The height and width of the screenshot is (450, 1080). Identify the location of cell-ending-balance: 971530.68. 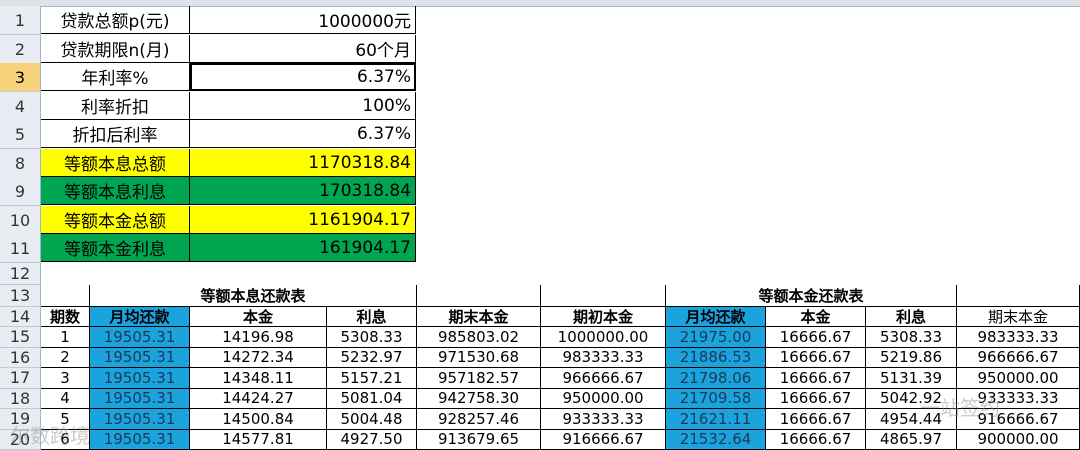
(479, 357).